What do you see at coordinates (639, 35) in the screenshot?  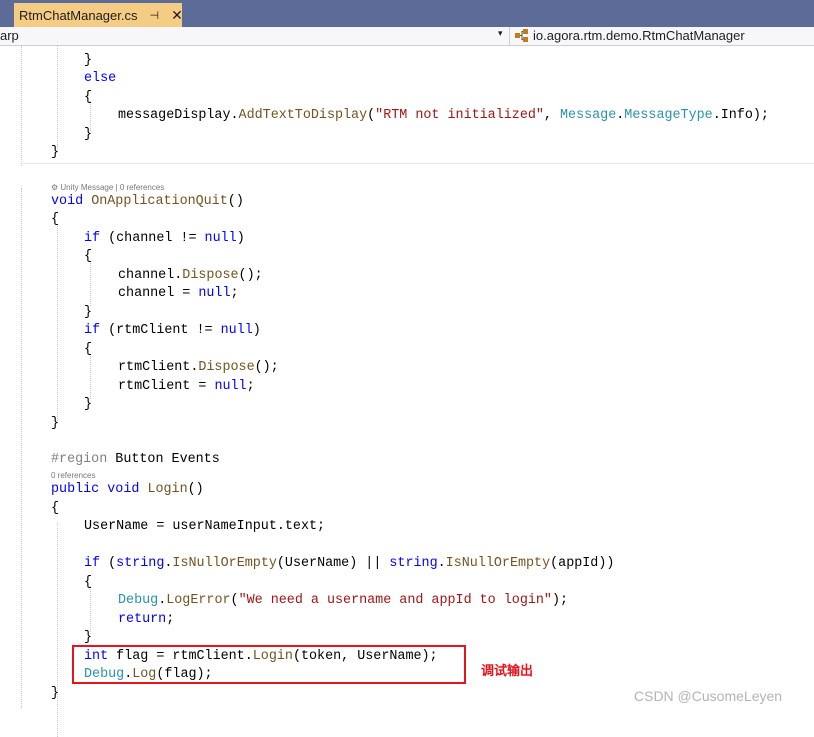 I see `class-dropdown: io.agora.rtm.demo.RtmChatManager` at bounding box center [639, 35].